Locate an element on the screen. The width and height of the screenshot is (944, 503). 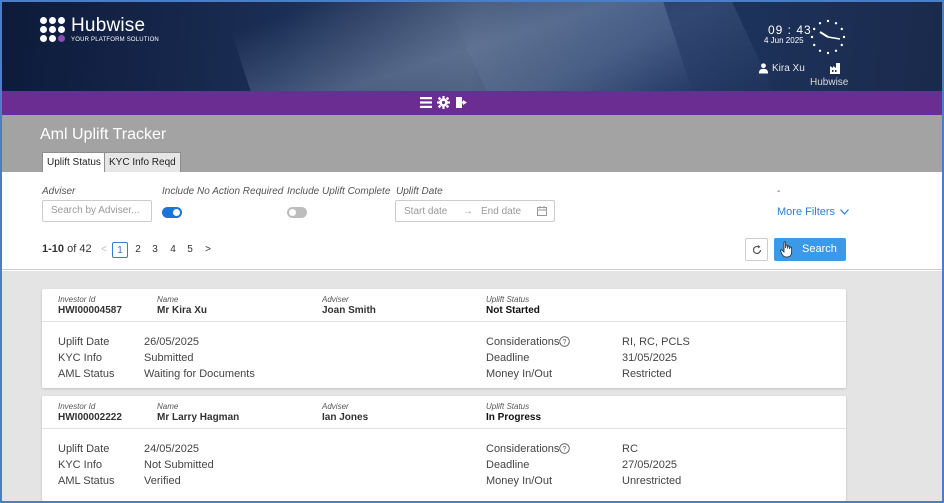
uplift-date-value: 26/05/2025 is located at coordinates (172, 342).